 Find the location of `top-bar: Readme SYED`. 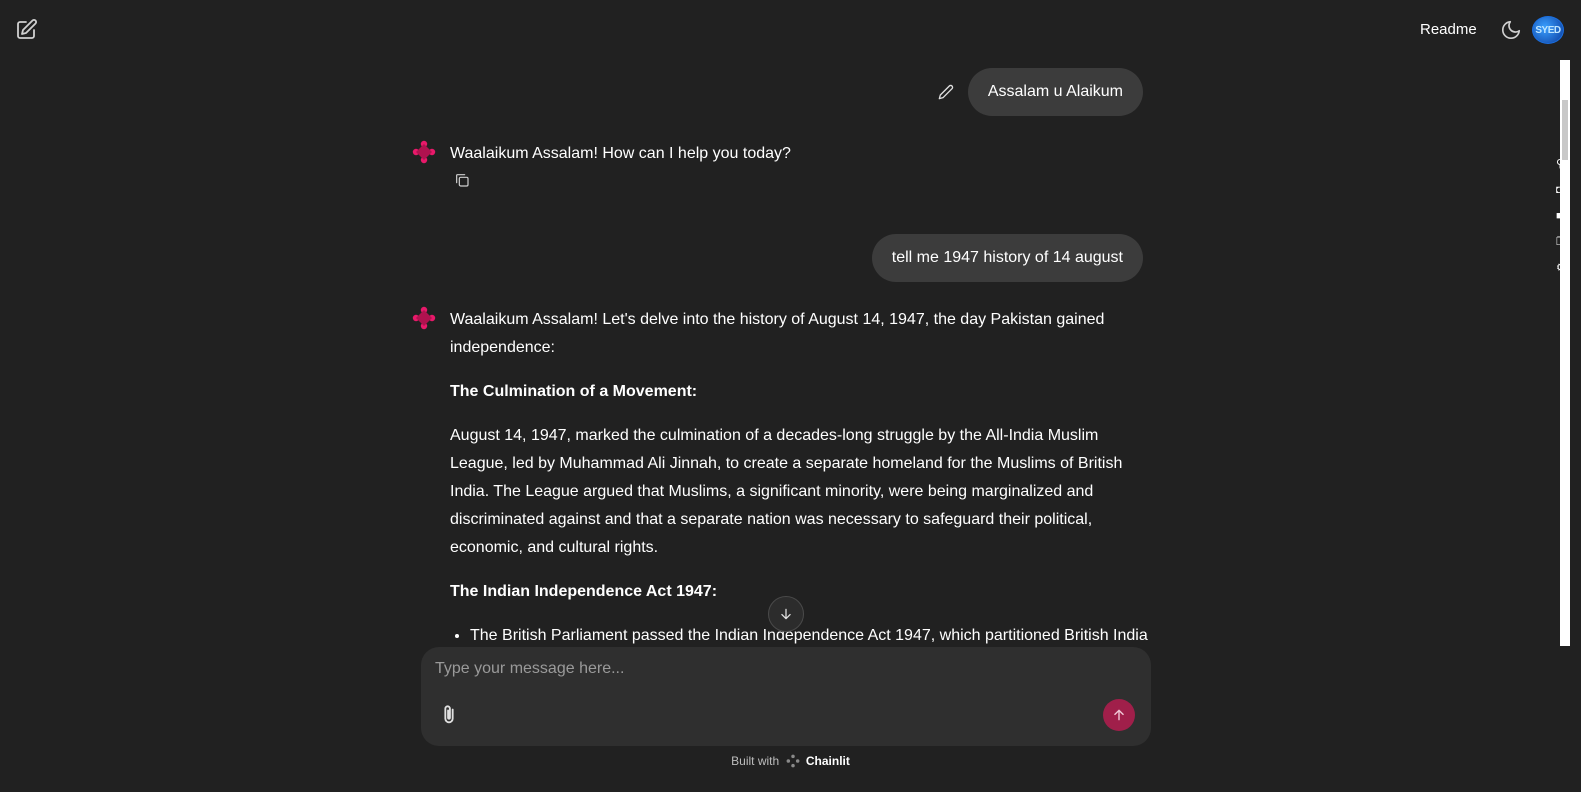

top-bar: Readme SYED is located at coordinates (790, 30).